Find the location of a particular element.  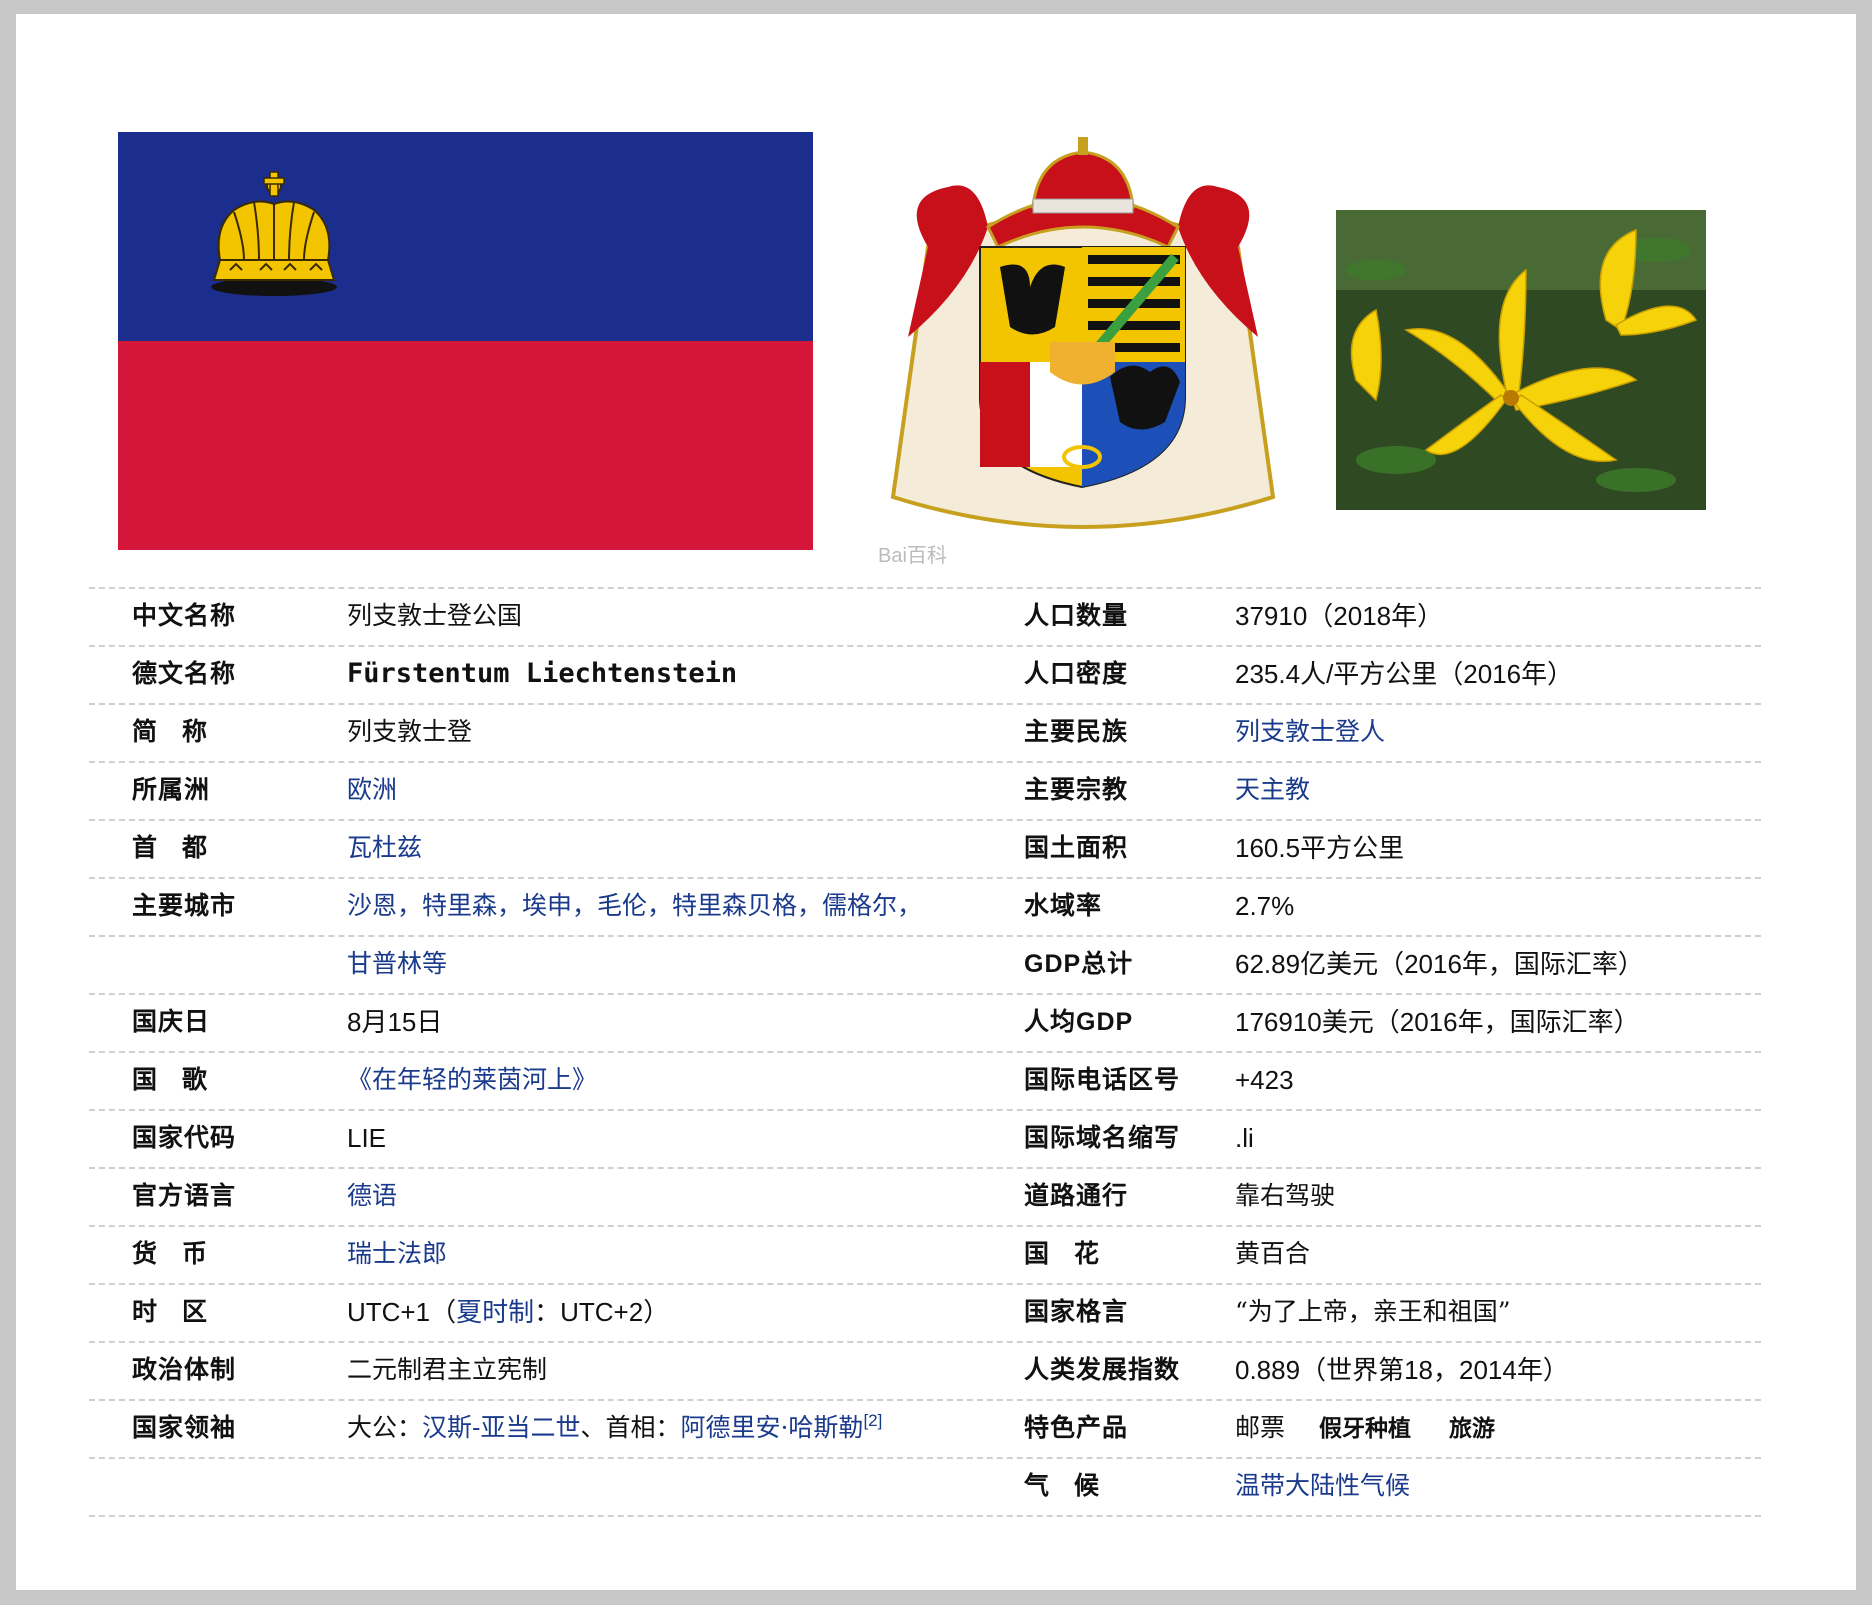

value-gdp-per-capita: 176910美元（2016年，国际汇率） is located at coordinates (1437, 1022).